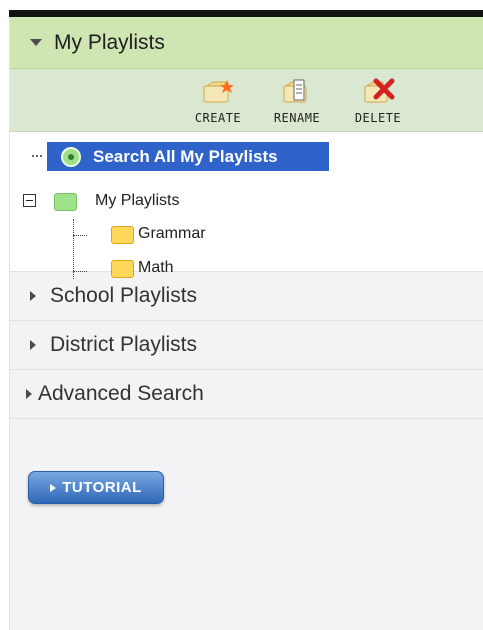 The height and width of the screenshot is (630, 483). I want to click on section-label: Advanced Search, so click(121, 393).